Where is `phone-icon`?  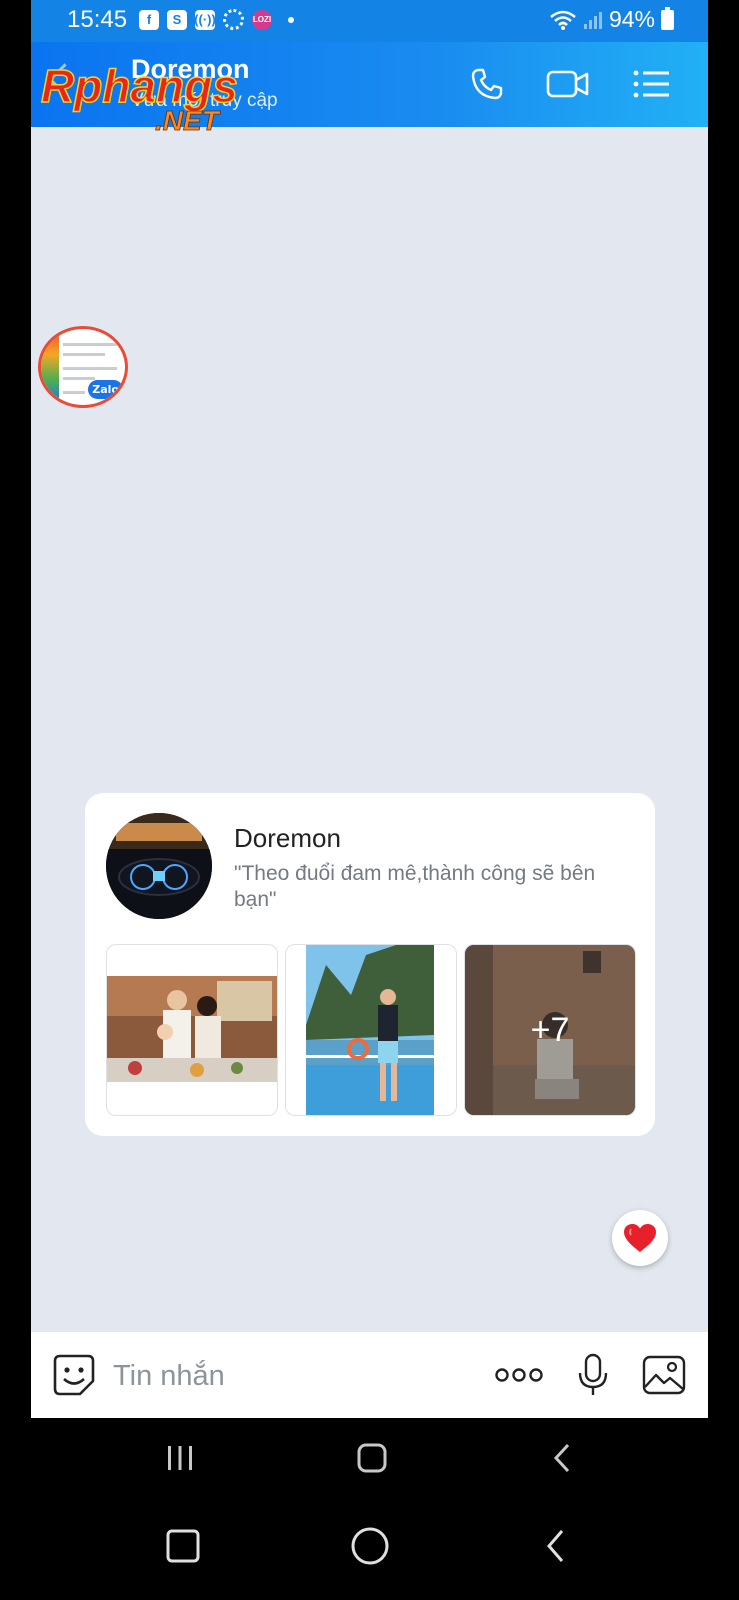
phone-icon is located at coordinates (487, 84).